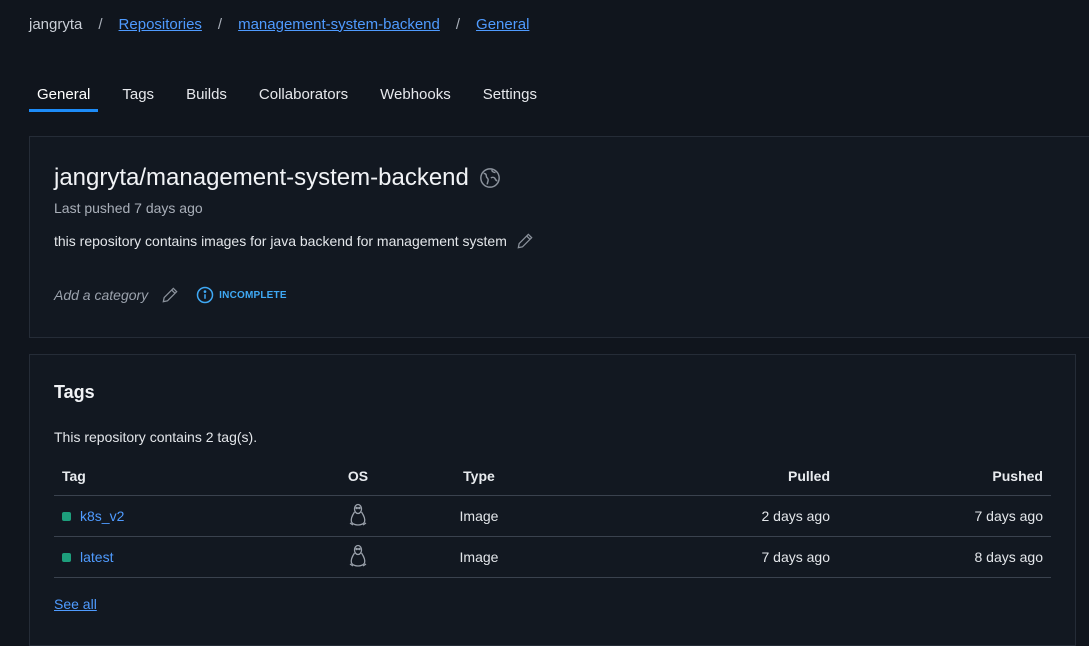  What do you see at coordinates (75, 604) in the screenshot?
I see `see-all-link: See all` at bounding box center [75, 604].